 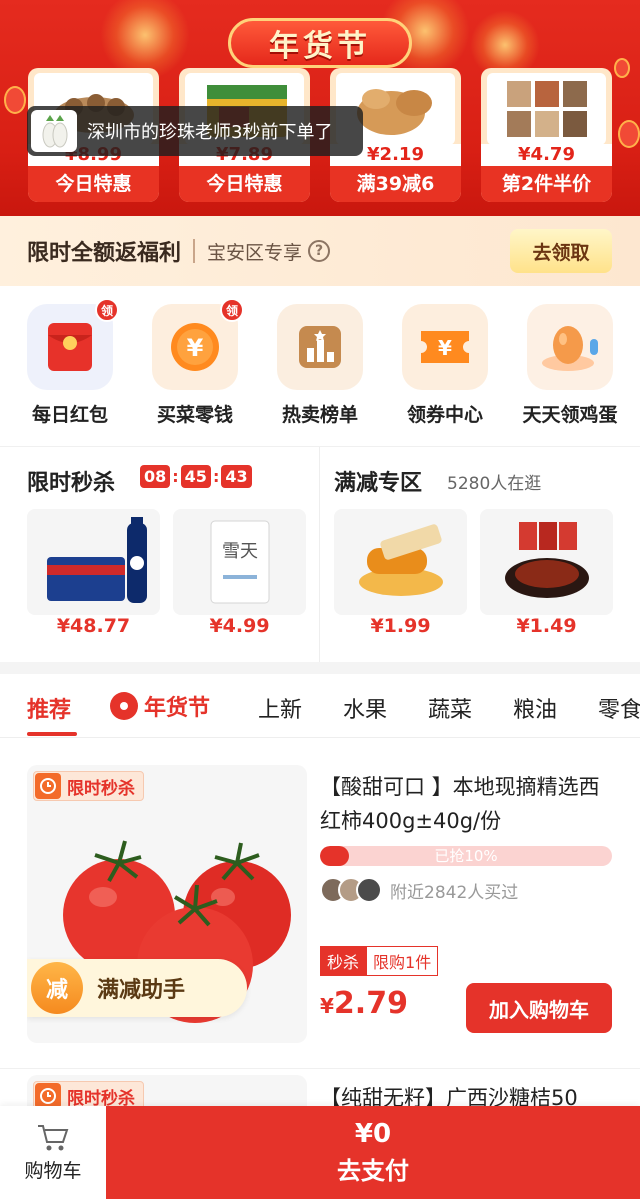 I want to click on festival-tag-icon, so click(x=124, y=706).